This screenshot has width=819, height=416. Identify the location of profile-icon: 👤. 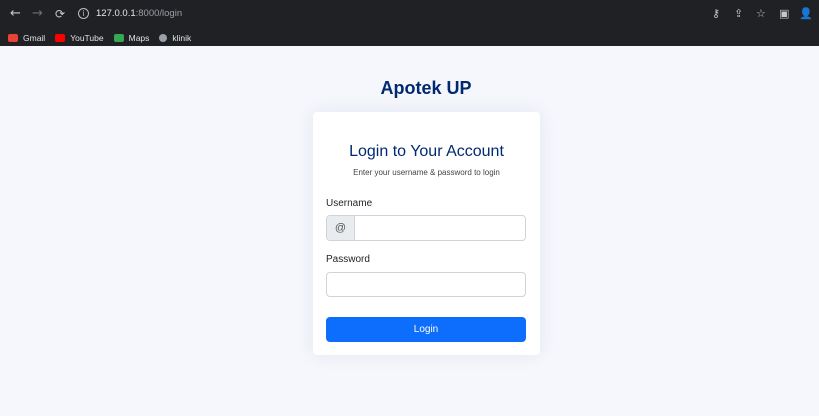
(806, 14).